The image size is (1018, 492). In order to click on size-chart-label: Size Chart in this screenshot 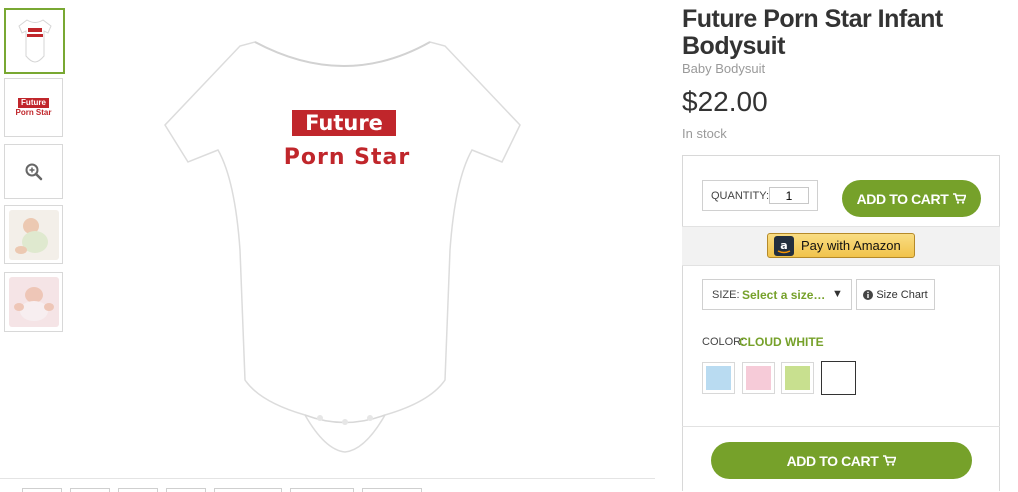, I will do `click(902, 294)`.